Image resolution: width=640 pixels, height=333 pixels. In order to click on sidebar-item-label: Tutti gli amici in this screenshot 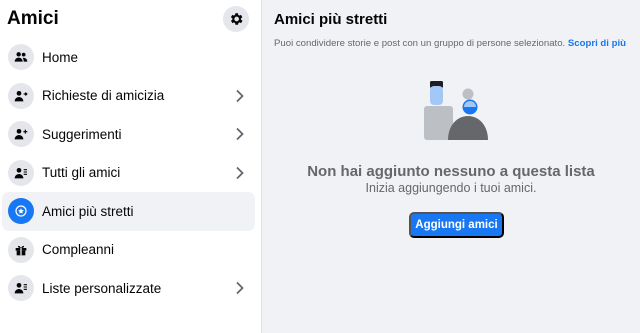, I will do `click(81, 173)`.